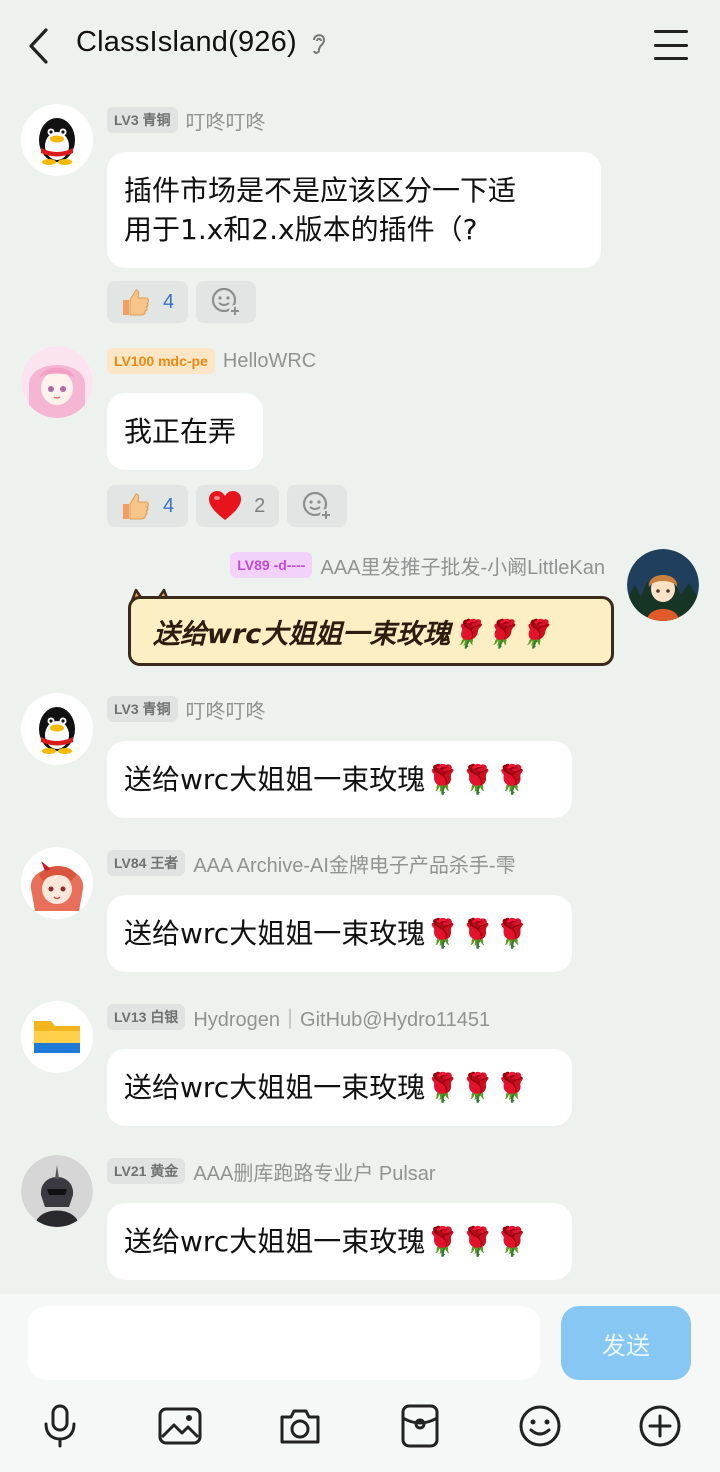 The height and width of the screenshot is (1472, 720). I want to click on heart-icon, so click(225, 505).